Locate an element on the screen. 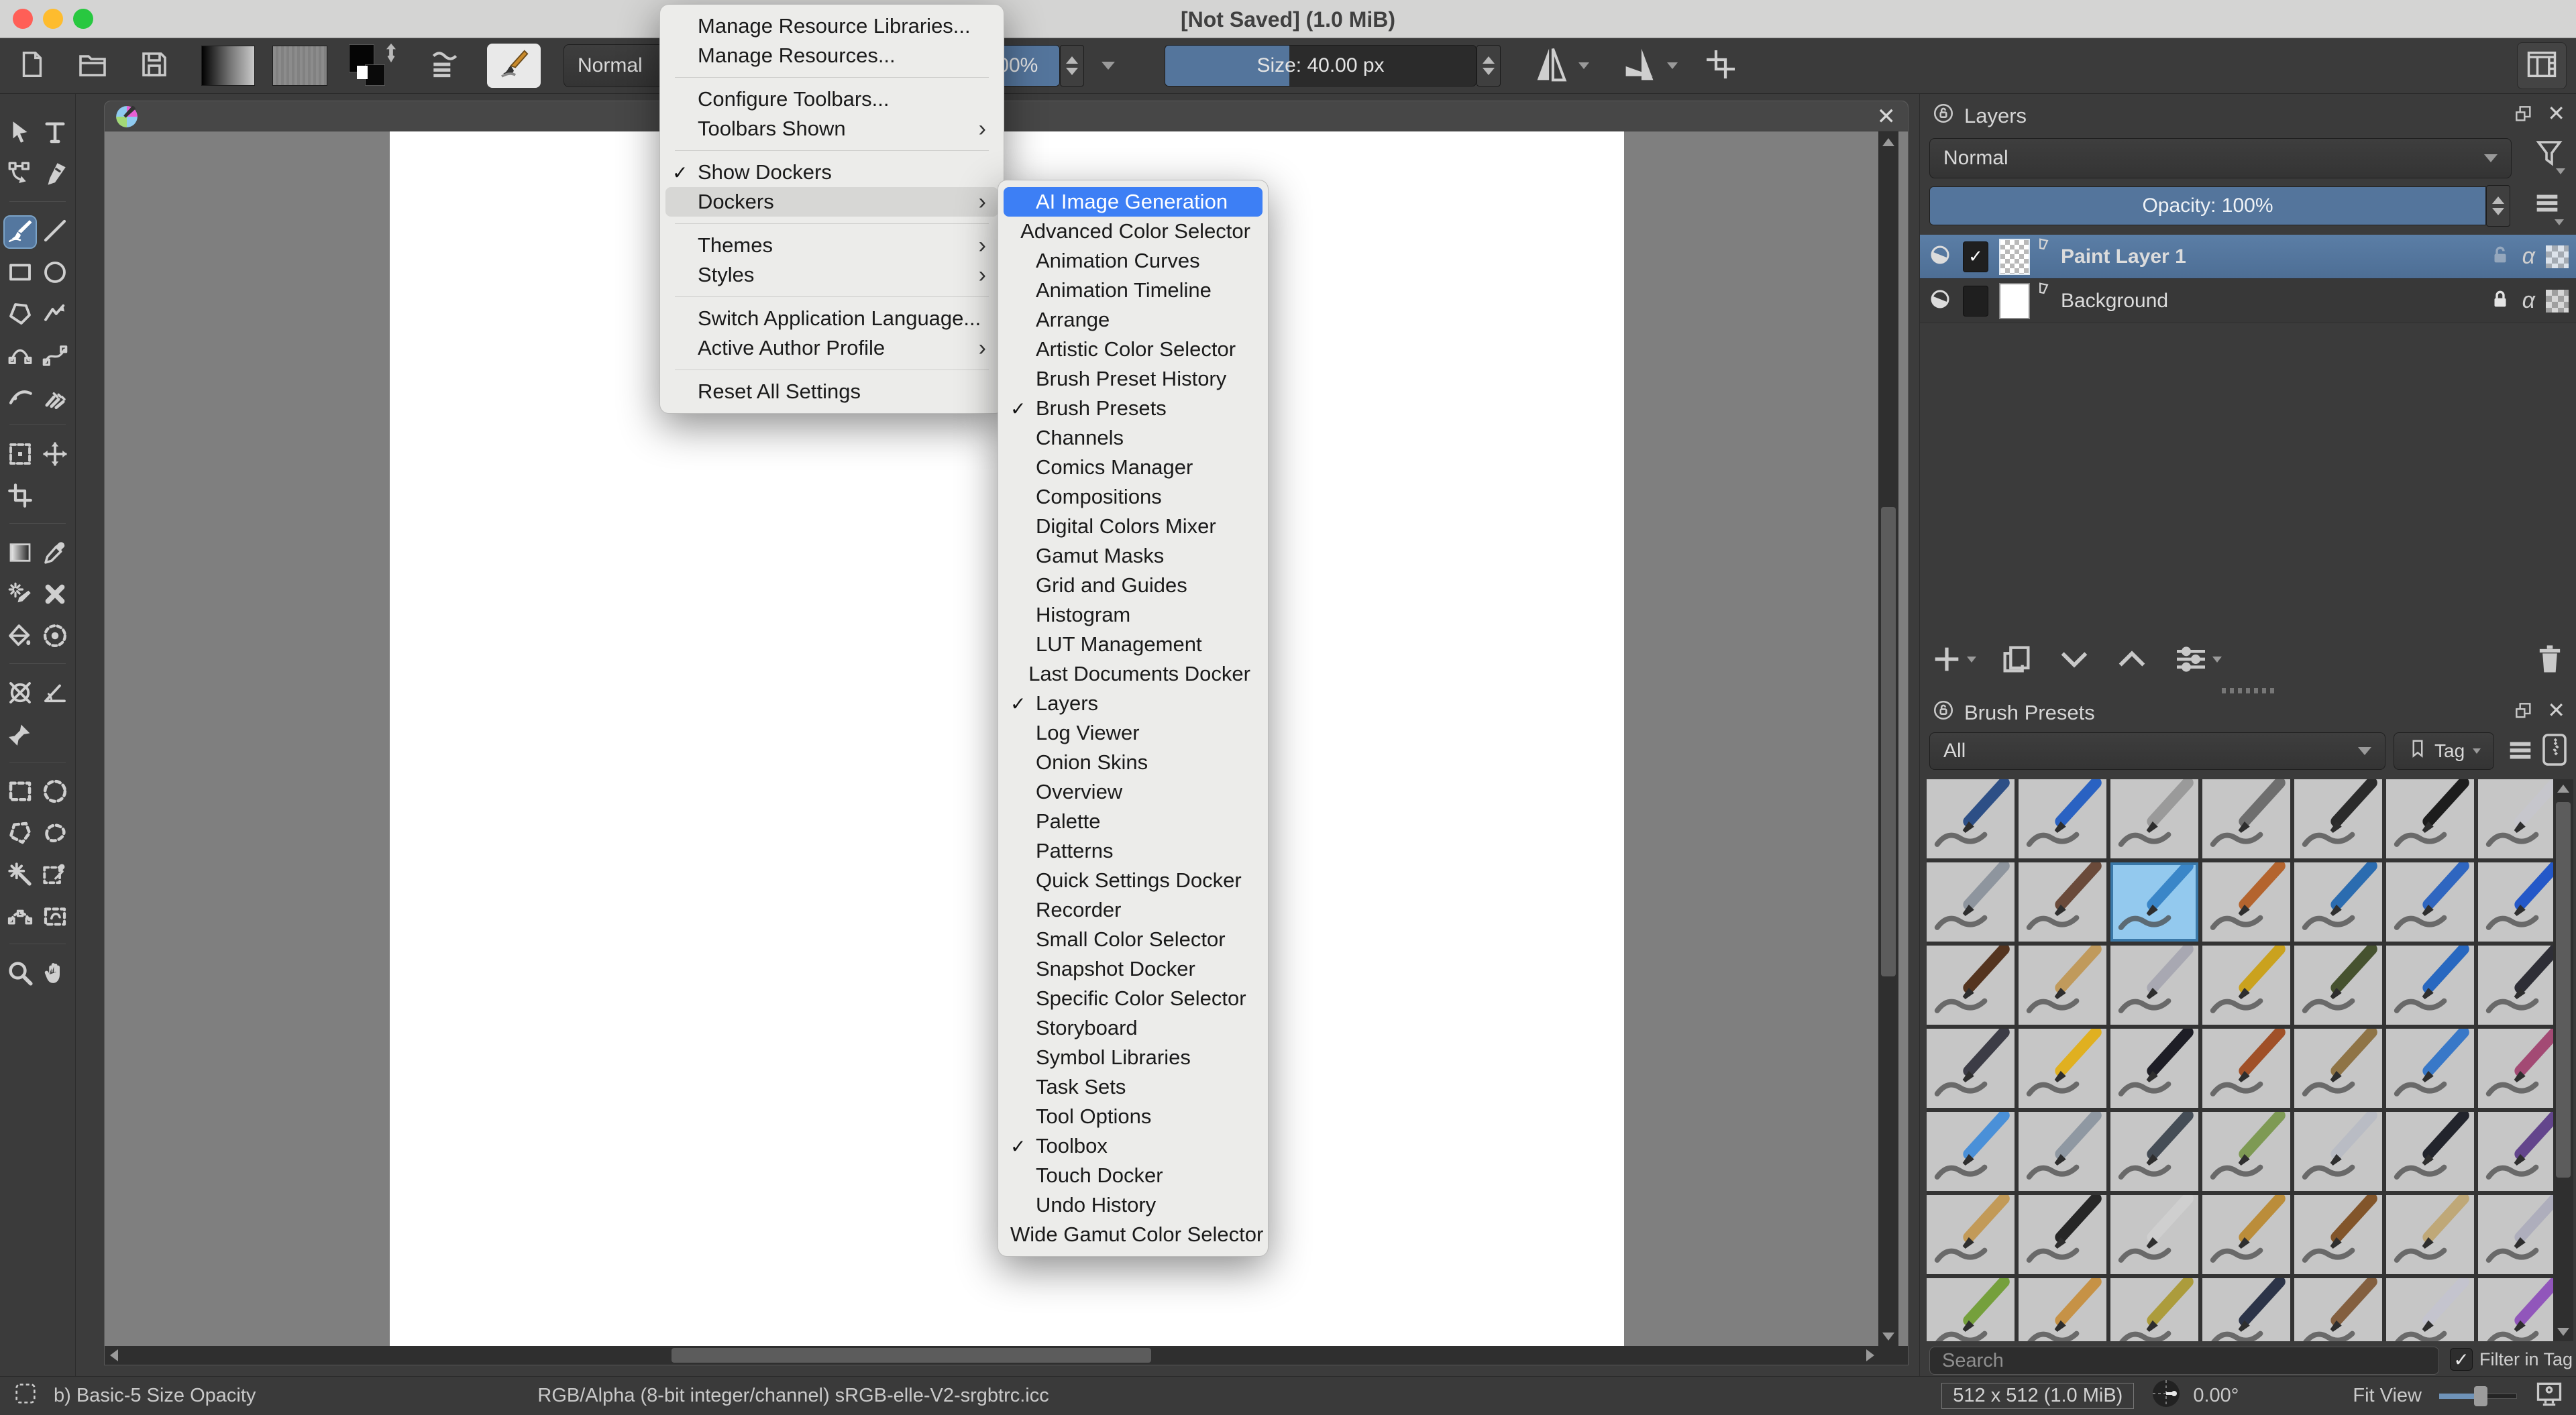  menu-item-comics-manager: Comics Manager is located at coordinates (1133, 467).